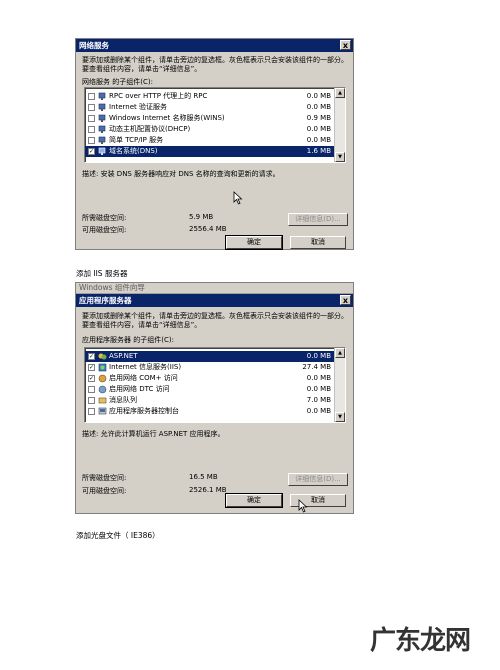 This screenshot has width=500, height=670. Describe the element at coordinates (118, 535) in the screenshot. I see `caption-add-cd-files: 添加光盘文件（ IE386）` at that location.